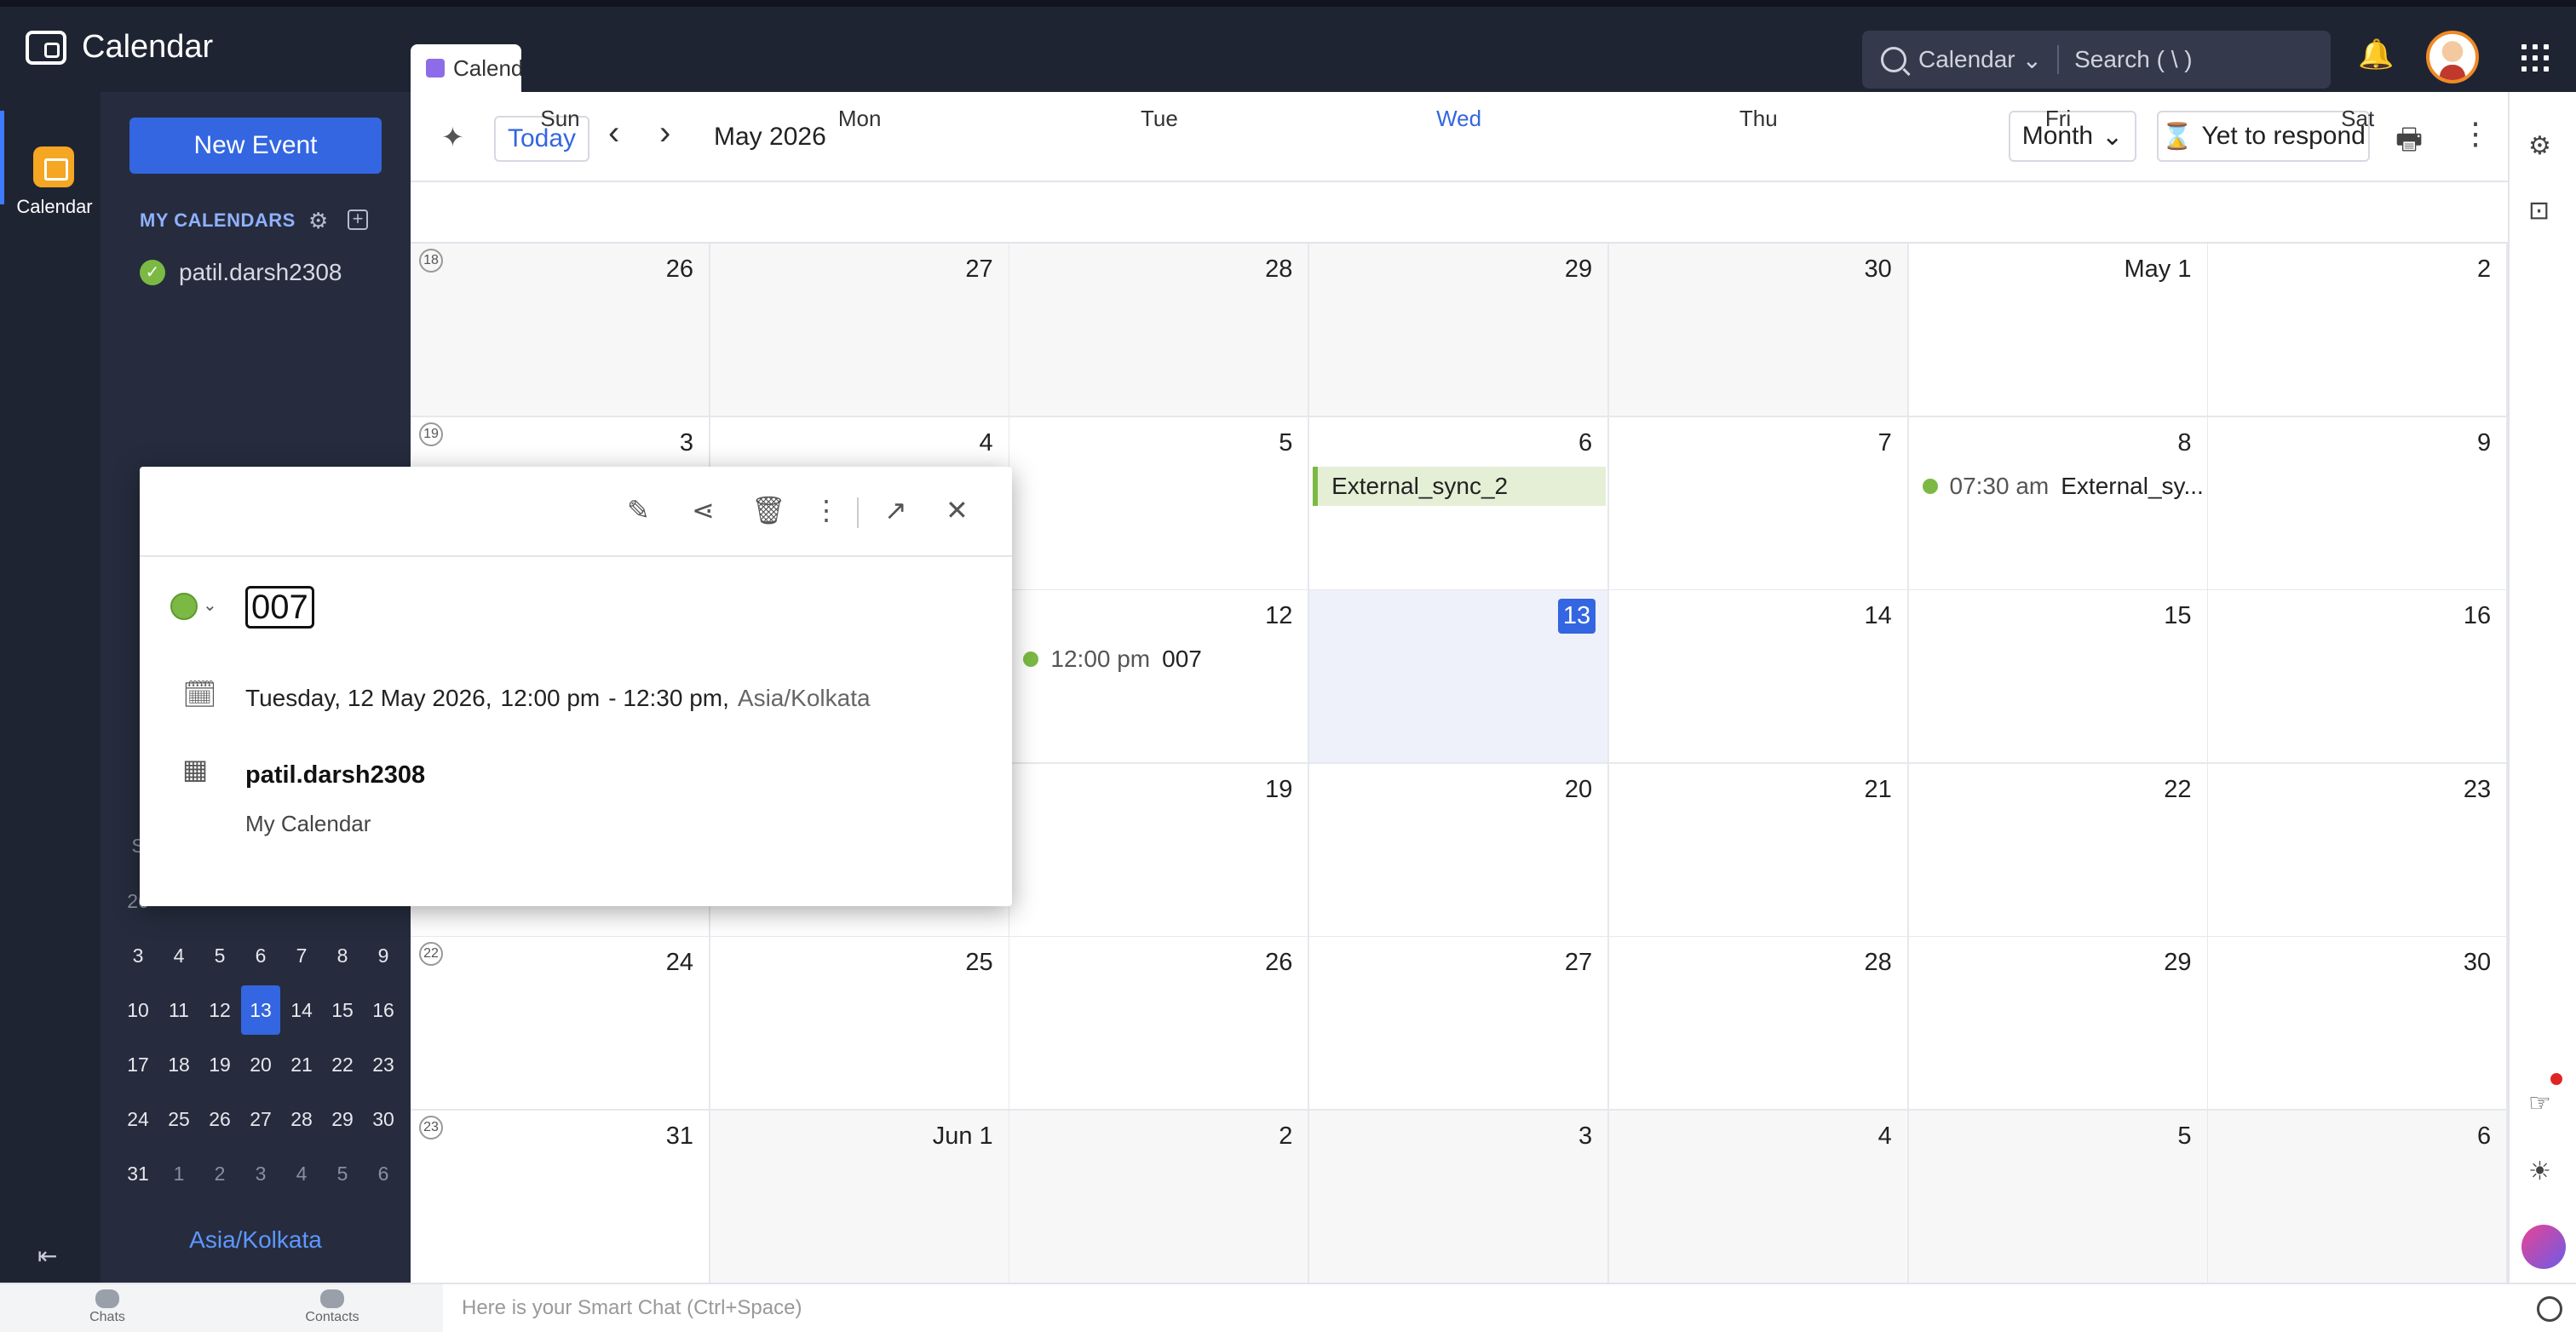 This screenshot has width=2576, height=1332. What do you see at coordinates (220, 1011) in the screenshot?
I see `mini-day: 12` at bounding box center [220, 1011].